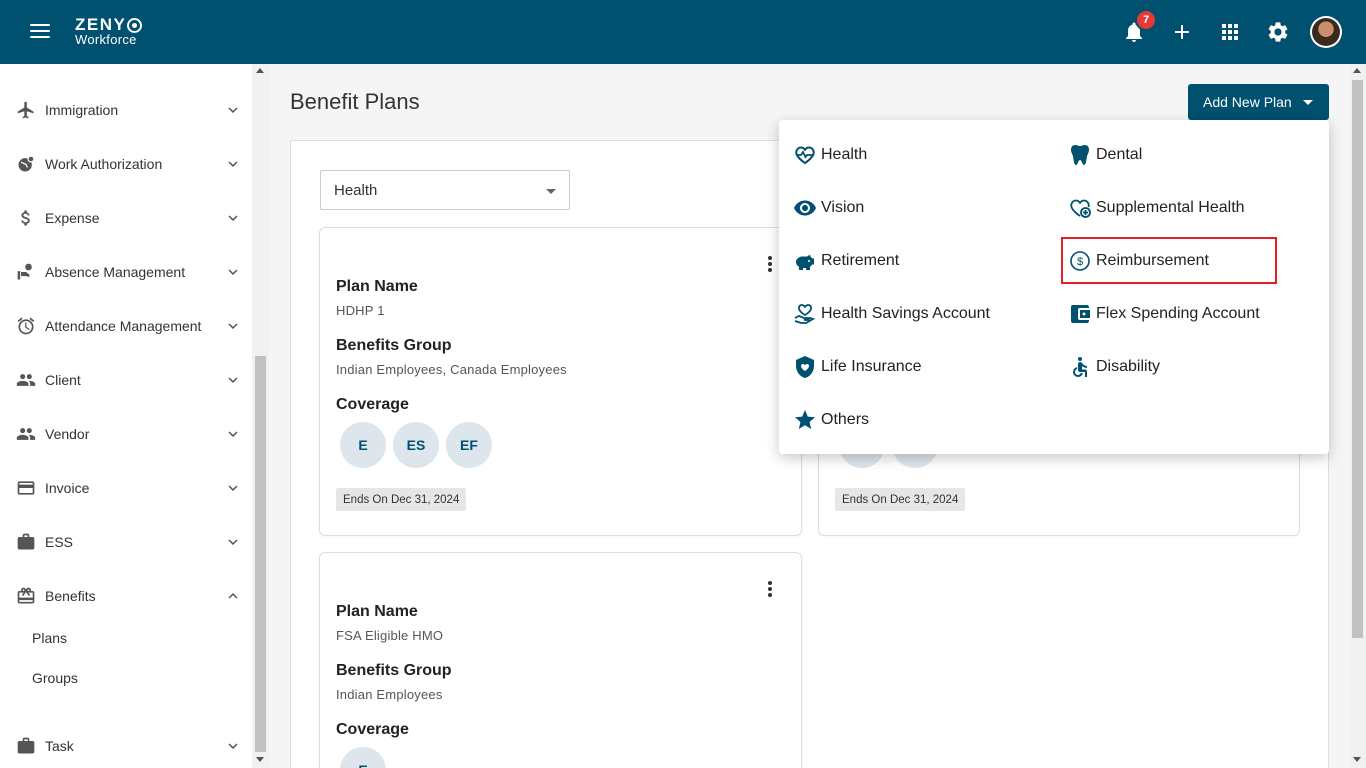  I want to click on sidebar-item-label: Vendor, so click(67, 434).